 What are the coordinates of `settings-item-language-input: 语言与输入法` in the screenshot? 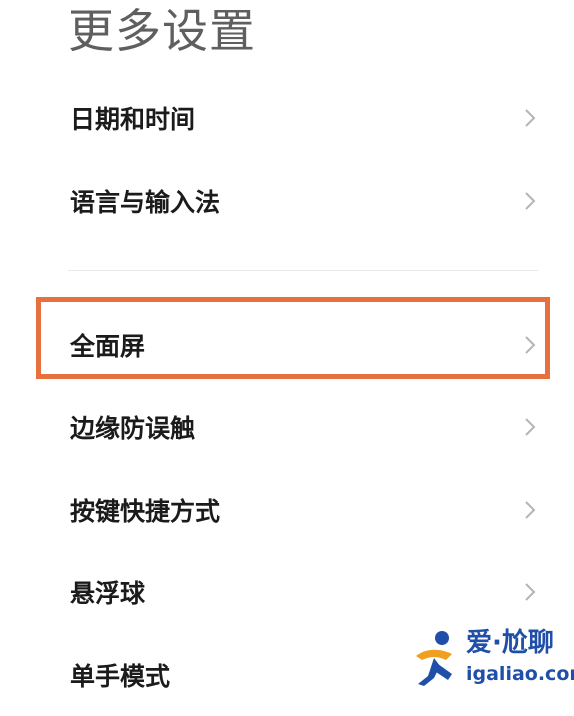 It's located at (287, 201).